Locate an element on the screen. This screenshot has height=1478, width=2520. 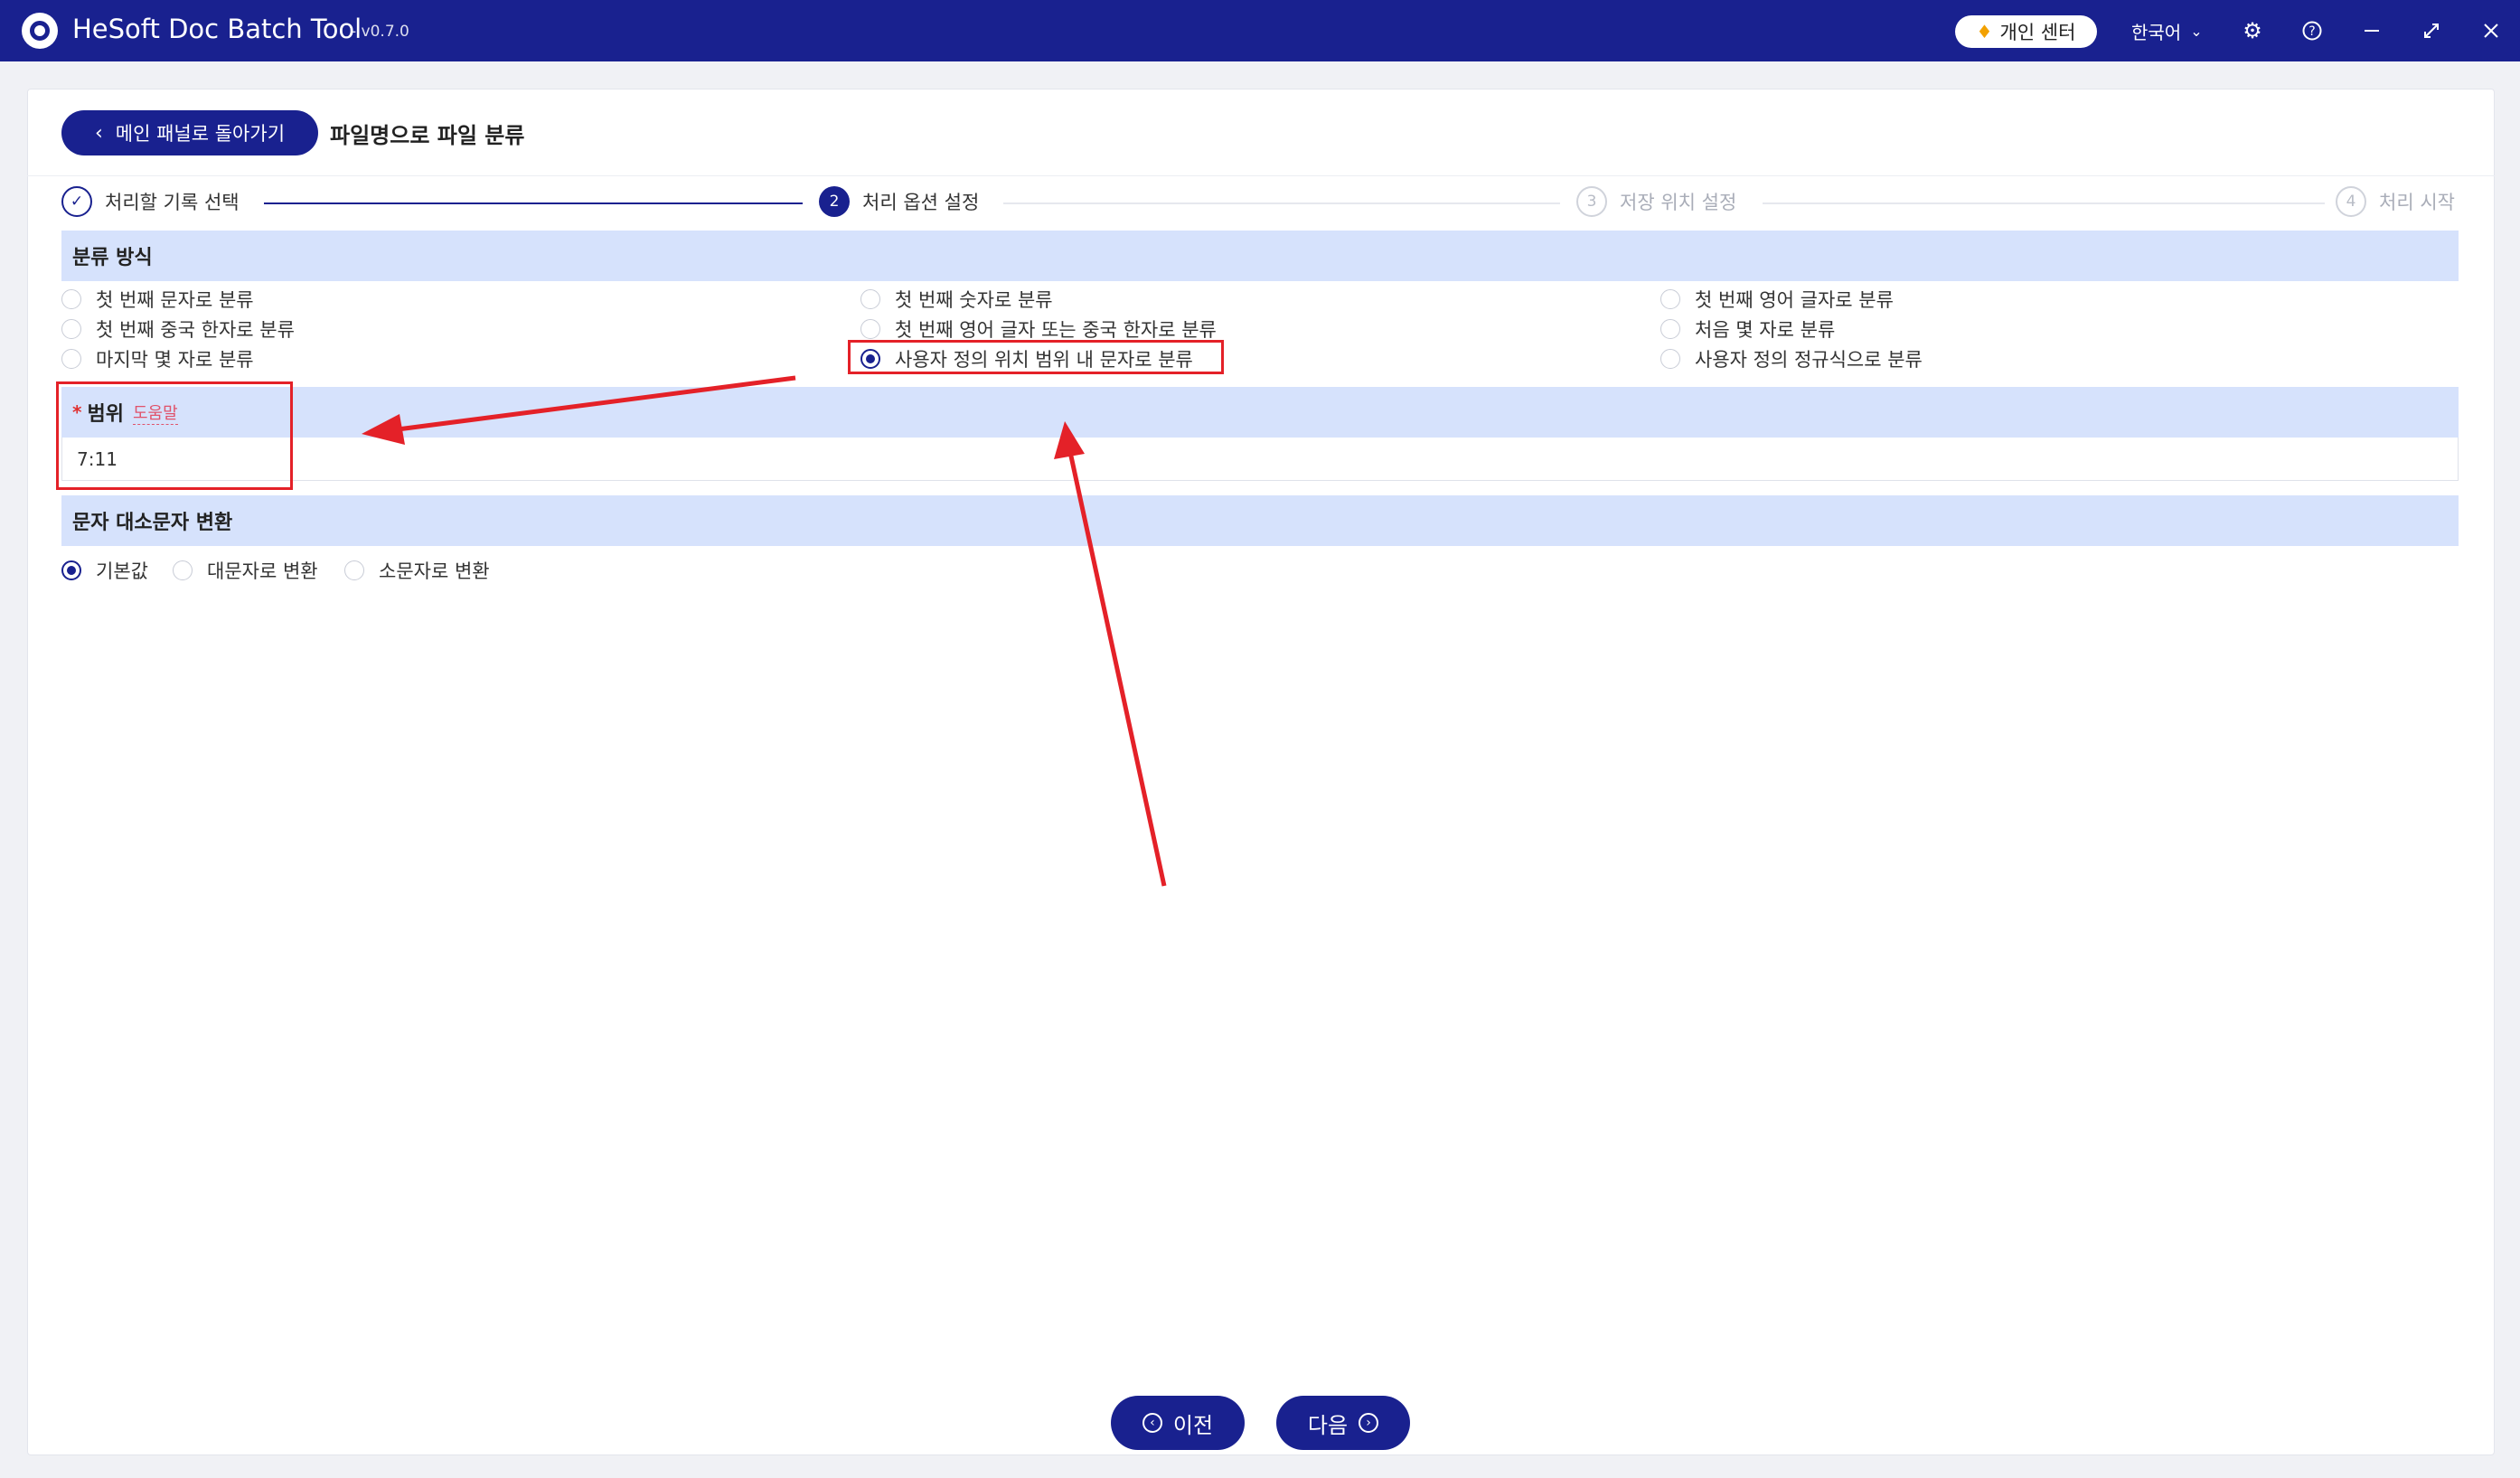
chevron-right-circle-icon: › is located at coordinates (1369, 1423).